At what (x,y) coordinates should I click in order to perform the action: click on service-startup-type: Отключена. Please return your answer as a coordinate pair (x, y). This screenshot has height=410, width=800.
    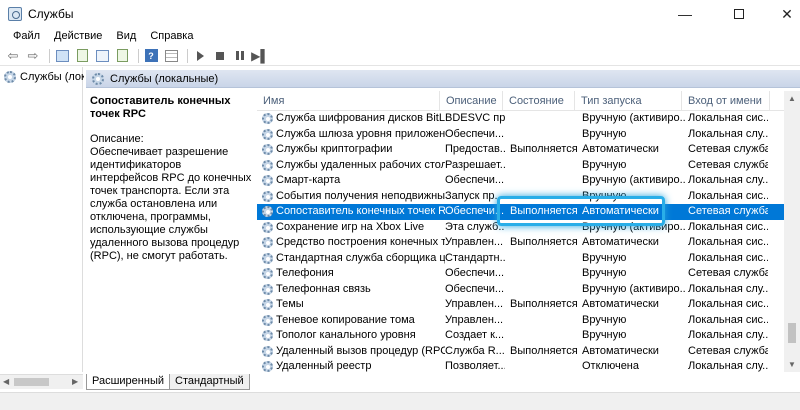
    Looking at the image, I should click on (610, 366).